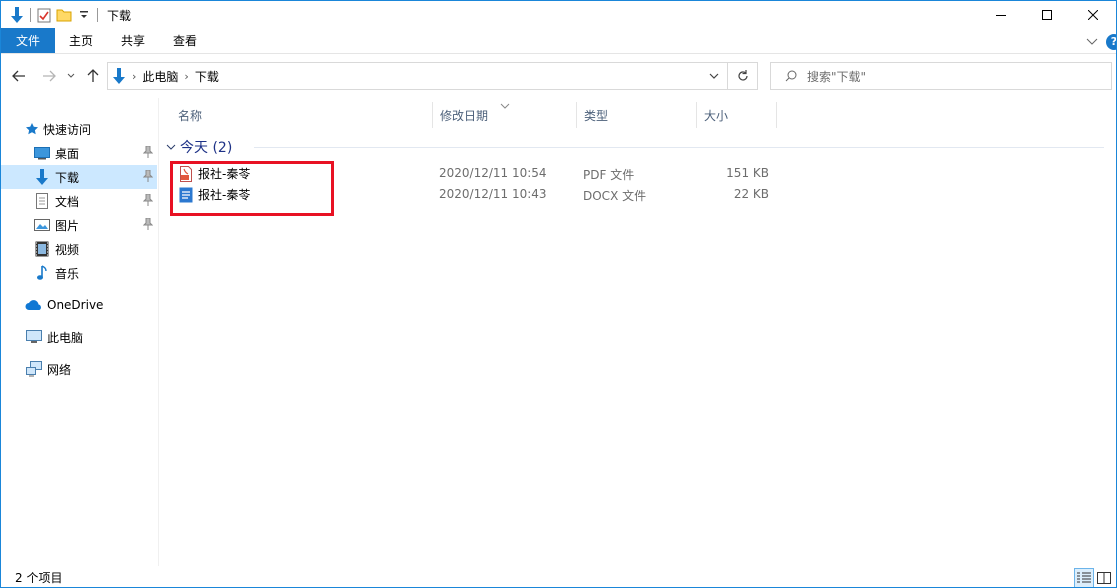 This screenshot has width=1117, height=588. Describe the element at coordinates (558, 576) in the screenshot. I see `status-bar: 2 个项目` at that location.